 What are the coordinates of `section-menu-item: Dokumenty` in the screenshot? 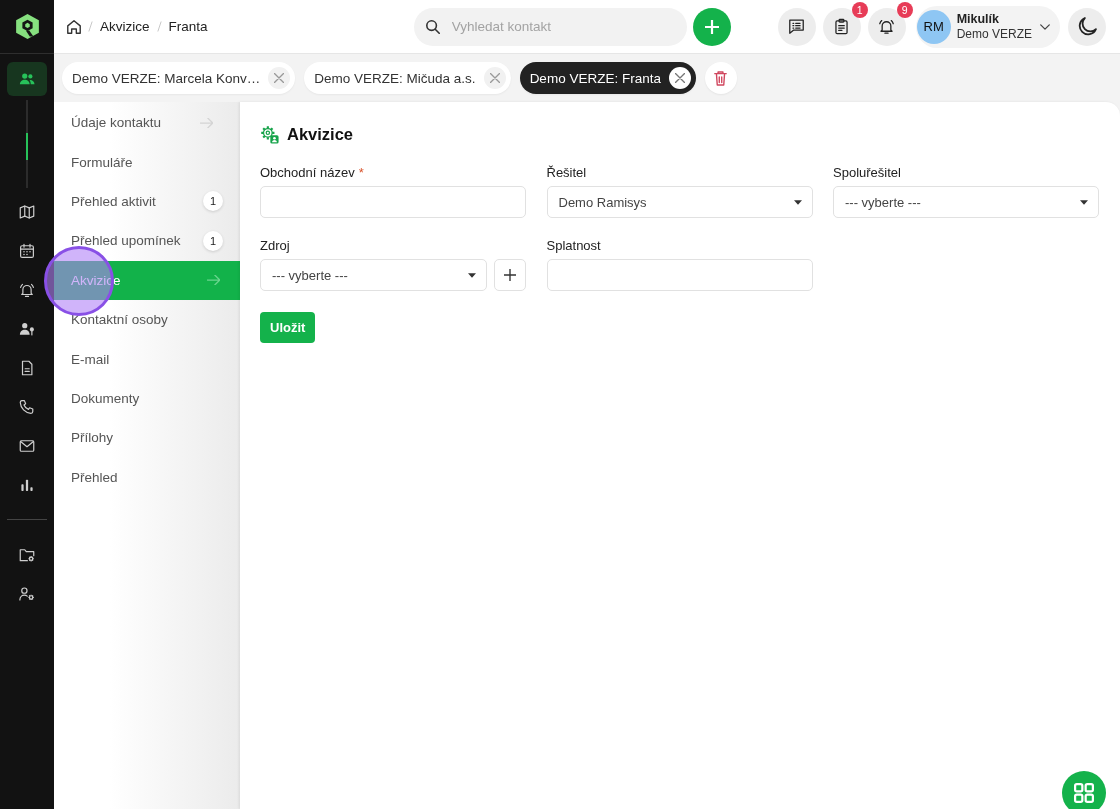 It's located at (147, 398).